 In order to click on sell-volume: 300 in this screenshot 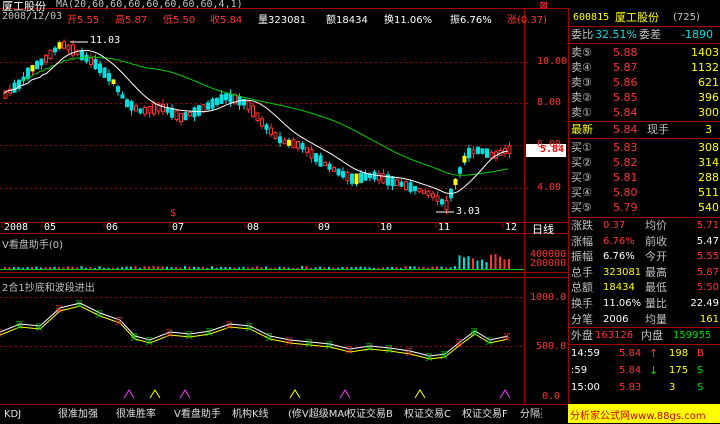, I will do `click(708, 112)`.